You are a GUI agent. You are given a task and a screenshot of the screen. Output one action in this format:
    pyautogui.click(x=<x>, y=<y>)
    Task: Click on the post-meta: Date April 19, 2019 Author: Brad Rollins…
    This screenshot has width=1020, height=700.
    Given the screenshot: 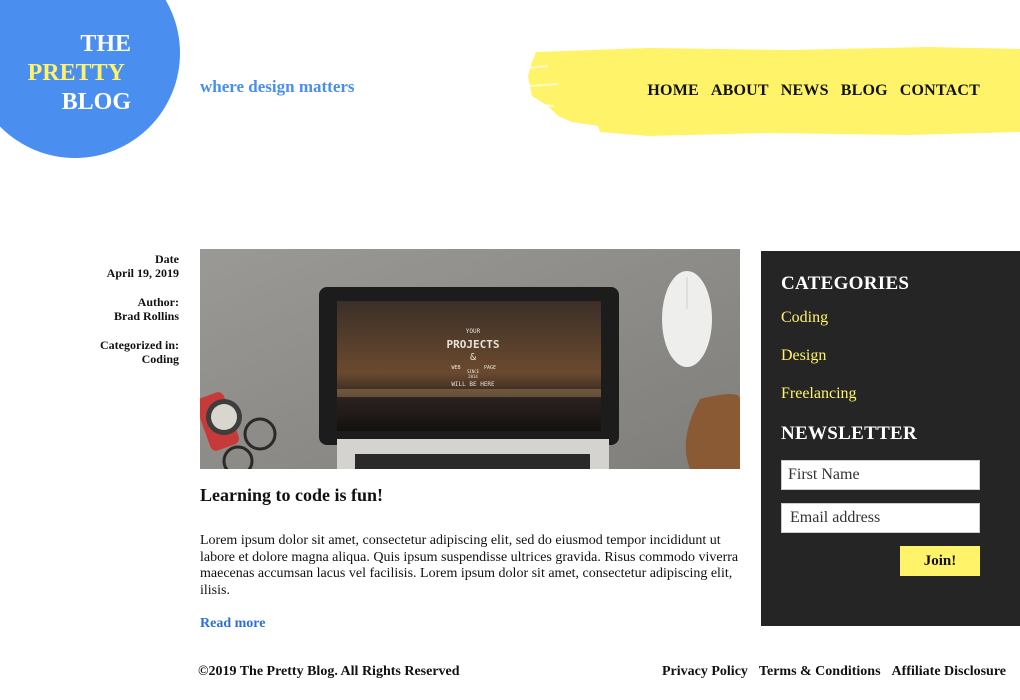 What is the action you would take?
    pyautogui.click(x=119, y=316)
    